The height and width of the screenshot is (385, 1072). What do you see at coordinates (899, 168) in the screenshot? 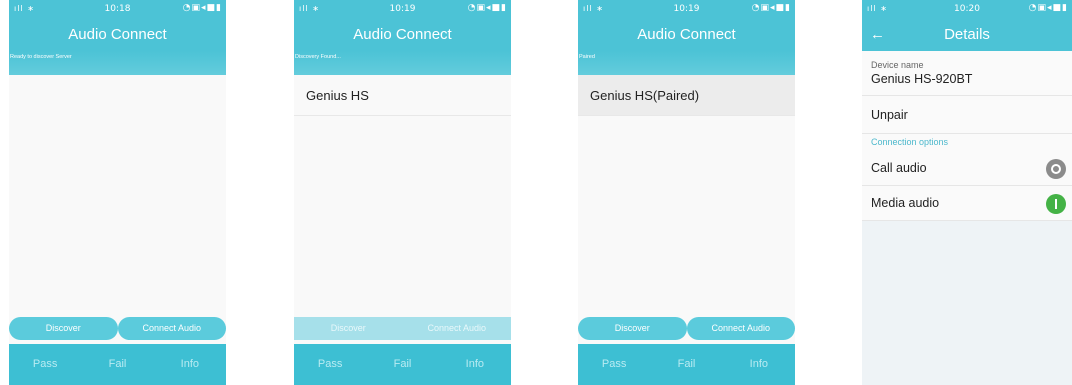
I see `call-audio-label: Call audio` at bounding box center [899, 168].